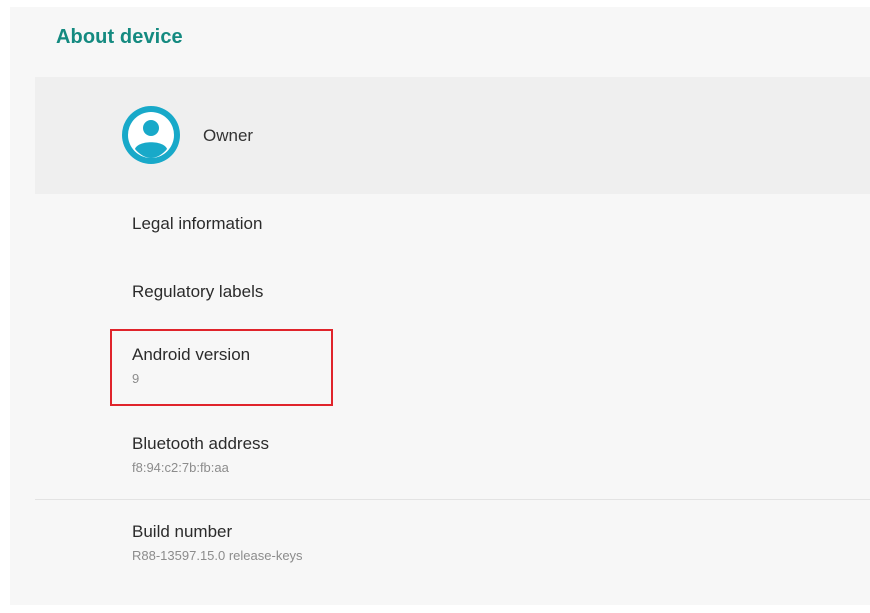 The image size is (870, 613). Describe the element at coordinates (452, 499) in the screenshot. I see `divider` at that location.